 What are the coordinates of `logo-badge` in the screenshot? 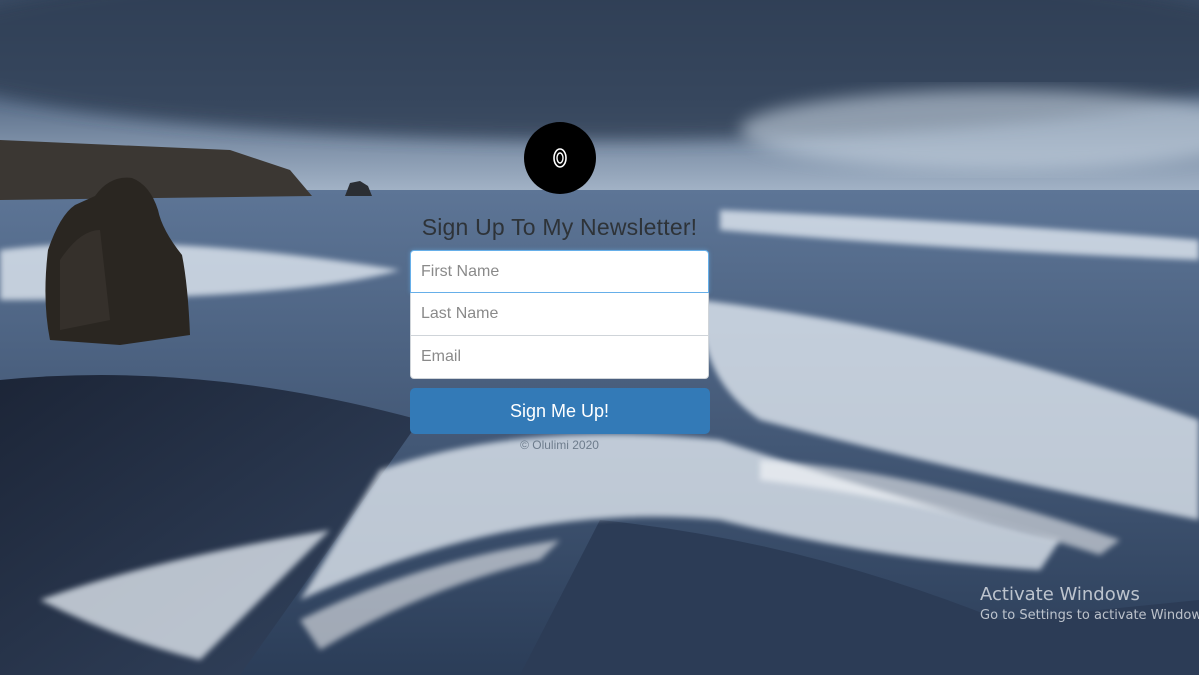 It's located at (559, 158).